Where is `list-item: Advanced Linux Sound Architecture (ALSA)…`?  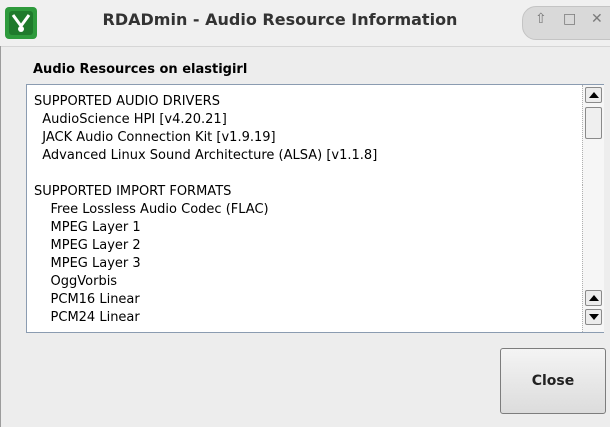 list-item: Advanced Linux Sound Architecture (ALSA)… is located at coordinates (206, 155).